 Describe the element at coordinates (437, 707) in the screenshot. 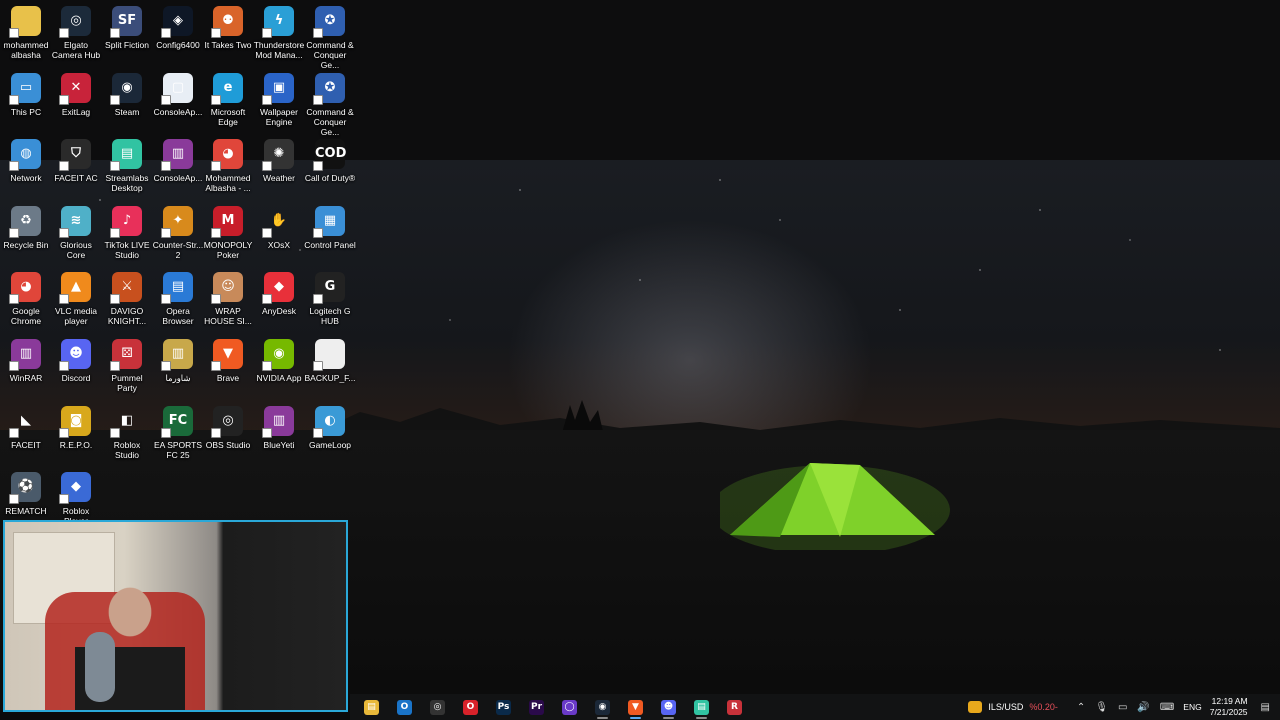

I see `taskbar-obs-button: ◎` at that location.